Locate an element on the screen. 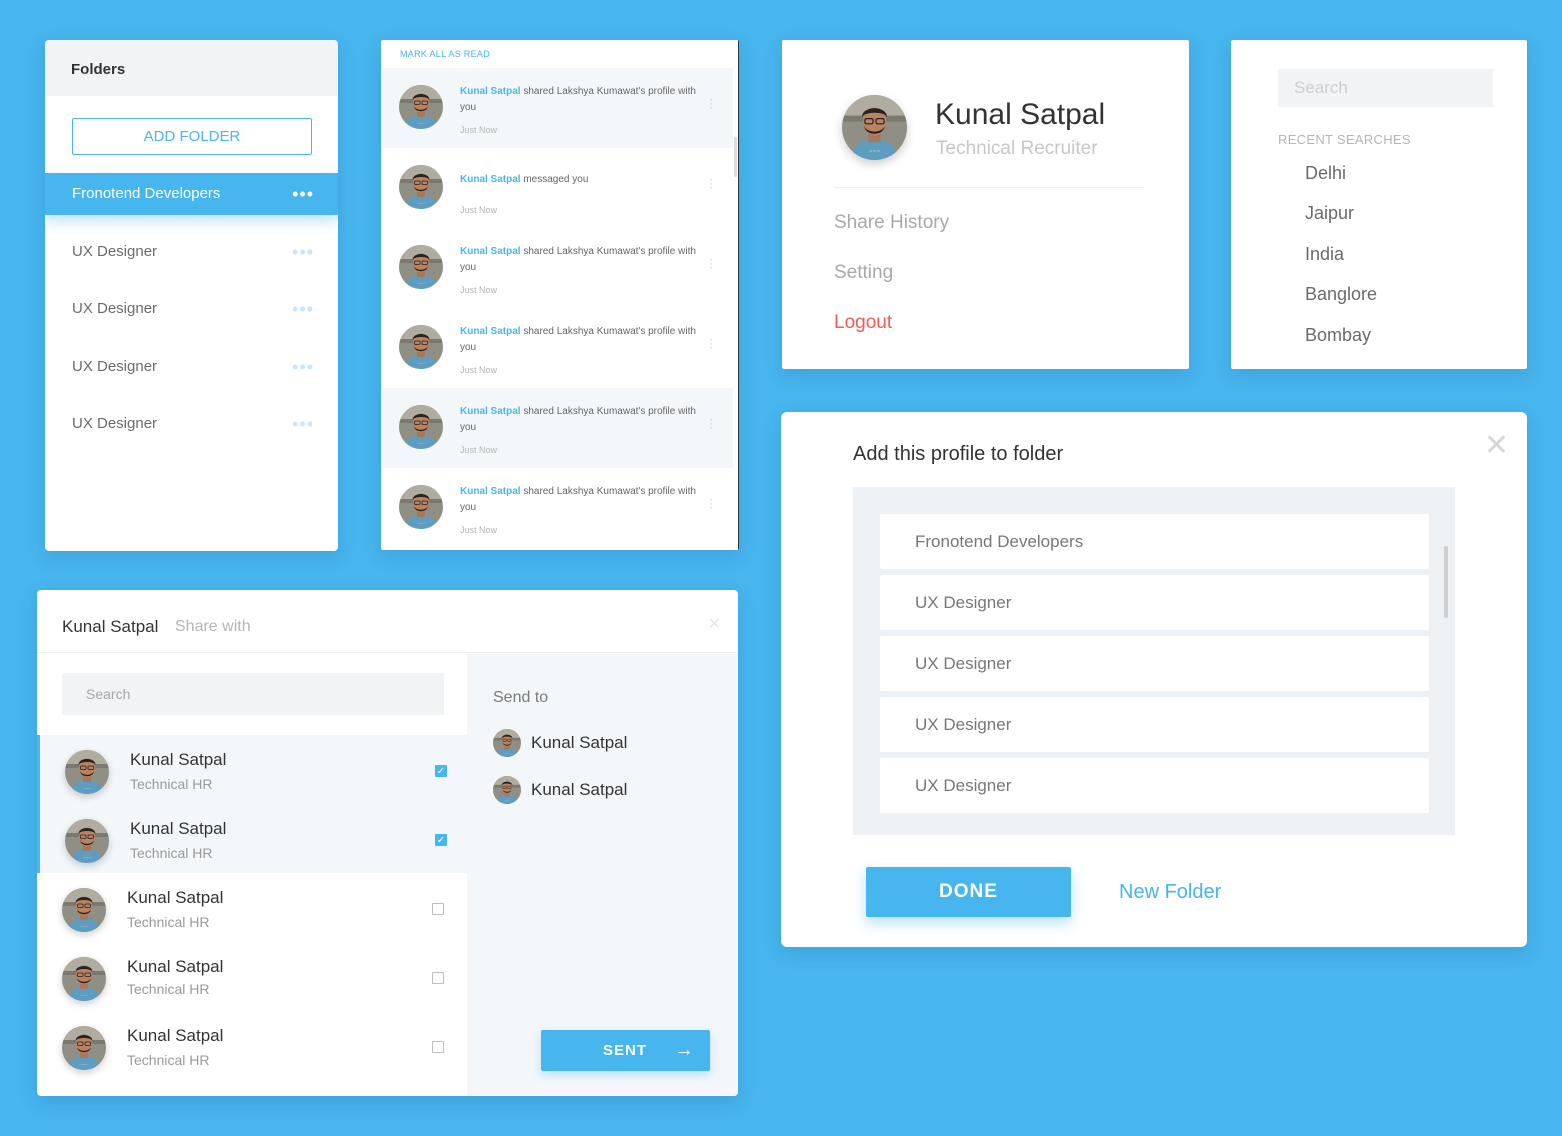 This screenshot has height=1136, width=1562. notification-text: Kunal Satpal messaged you Just Now is located at coordinates (582, 195).